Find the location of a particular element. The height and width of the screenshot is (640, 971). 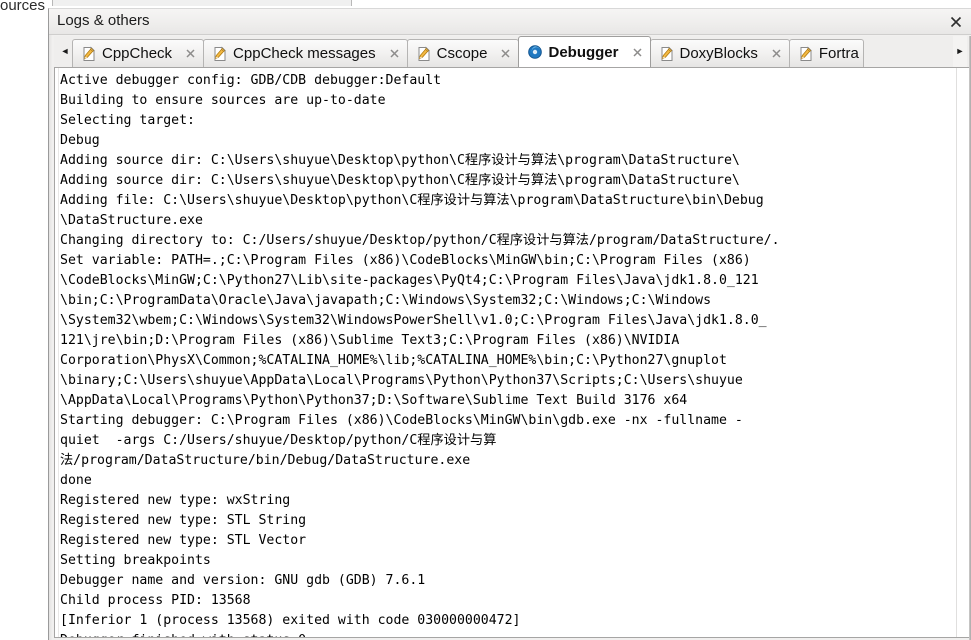

log-line: Registered new type: STL String is located at coordinates (183, 520).